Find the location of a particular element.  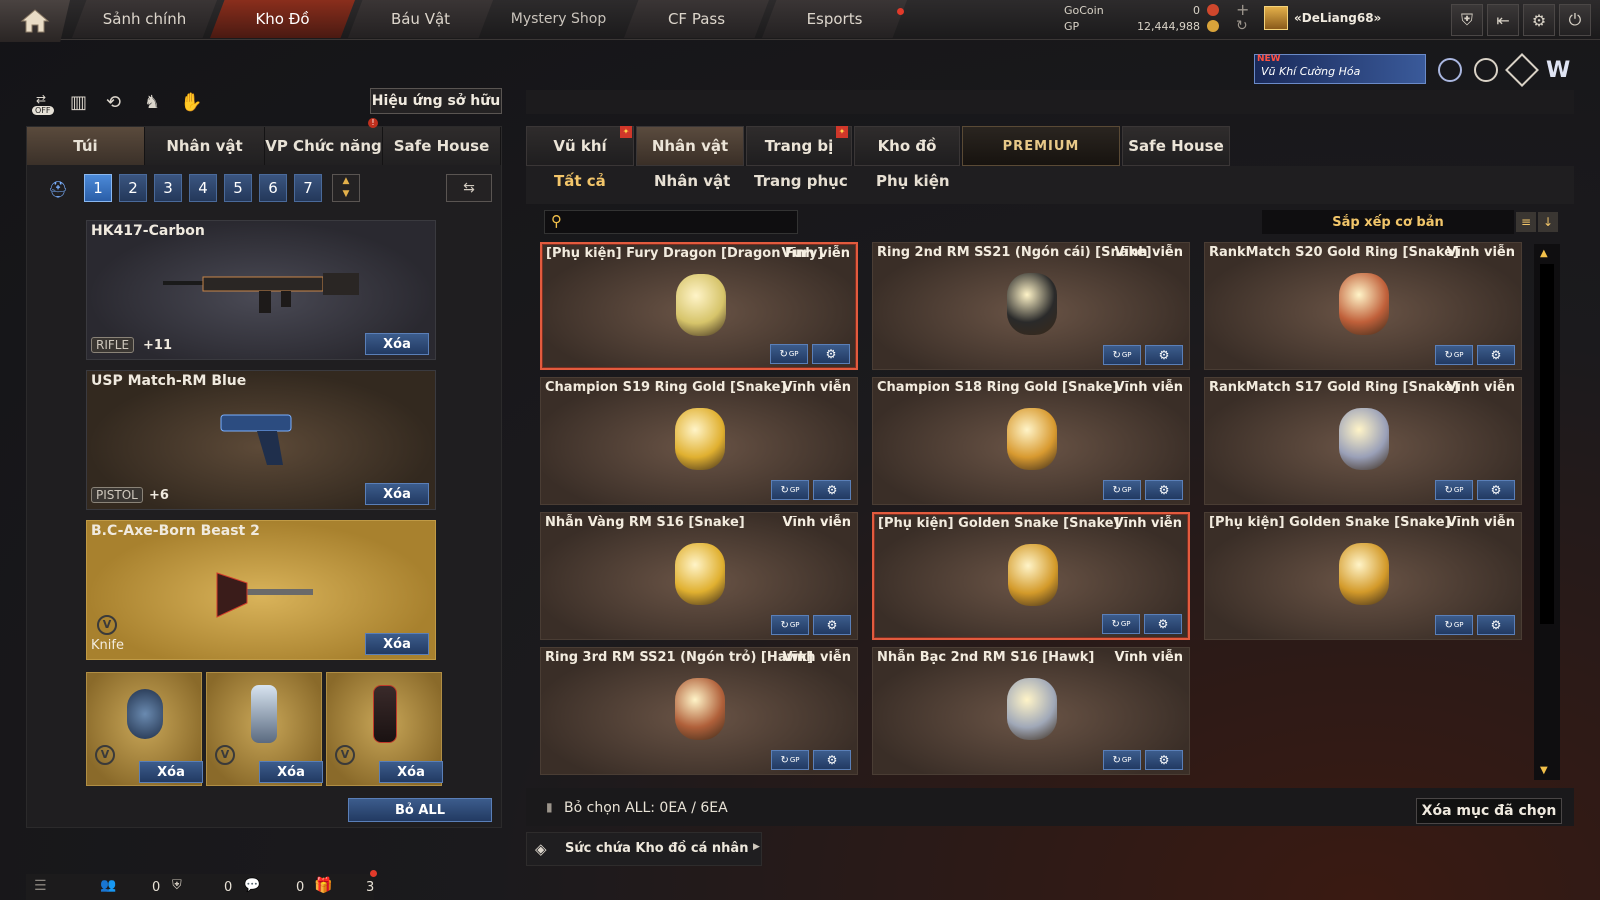

gear-icon: ⚙ is located at coordinates (1539, 20).